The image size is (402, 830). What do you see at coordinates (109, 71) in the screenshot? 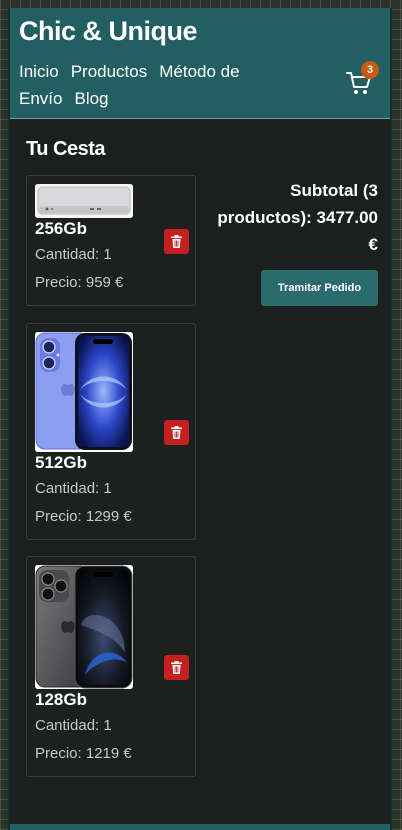
I see `nav-link-productos: Productos` at bounding box center [109, 71].